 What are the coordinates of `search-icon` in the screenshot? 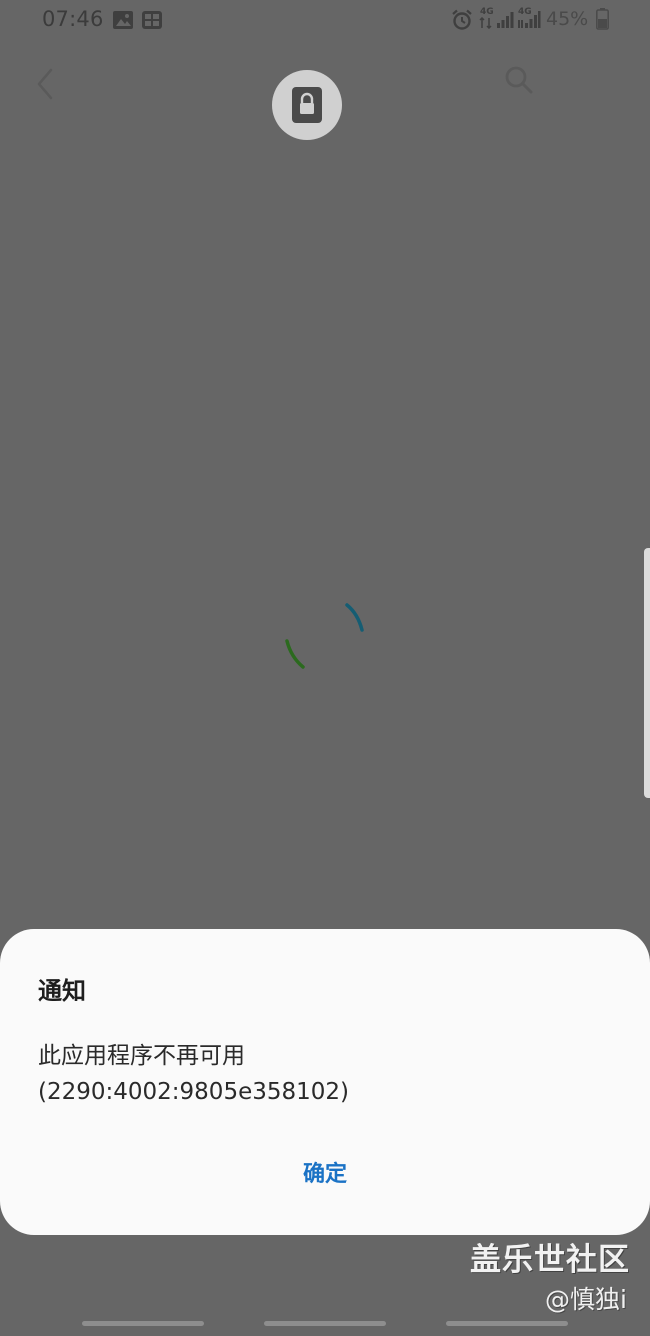 It's located at (519, 80).